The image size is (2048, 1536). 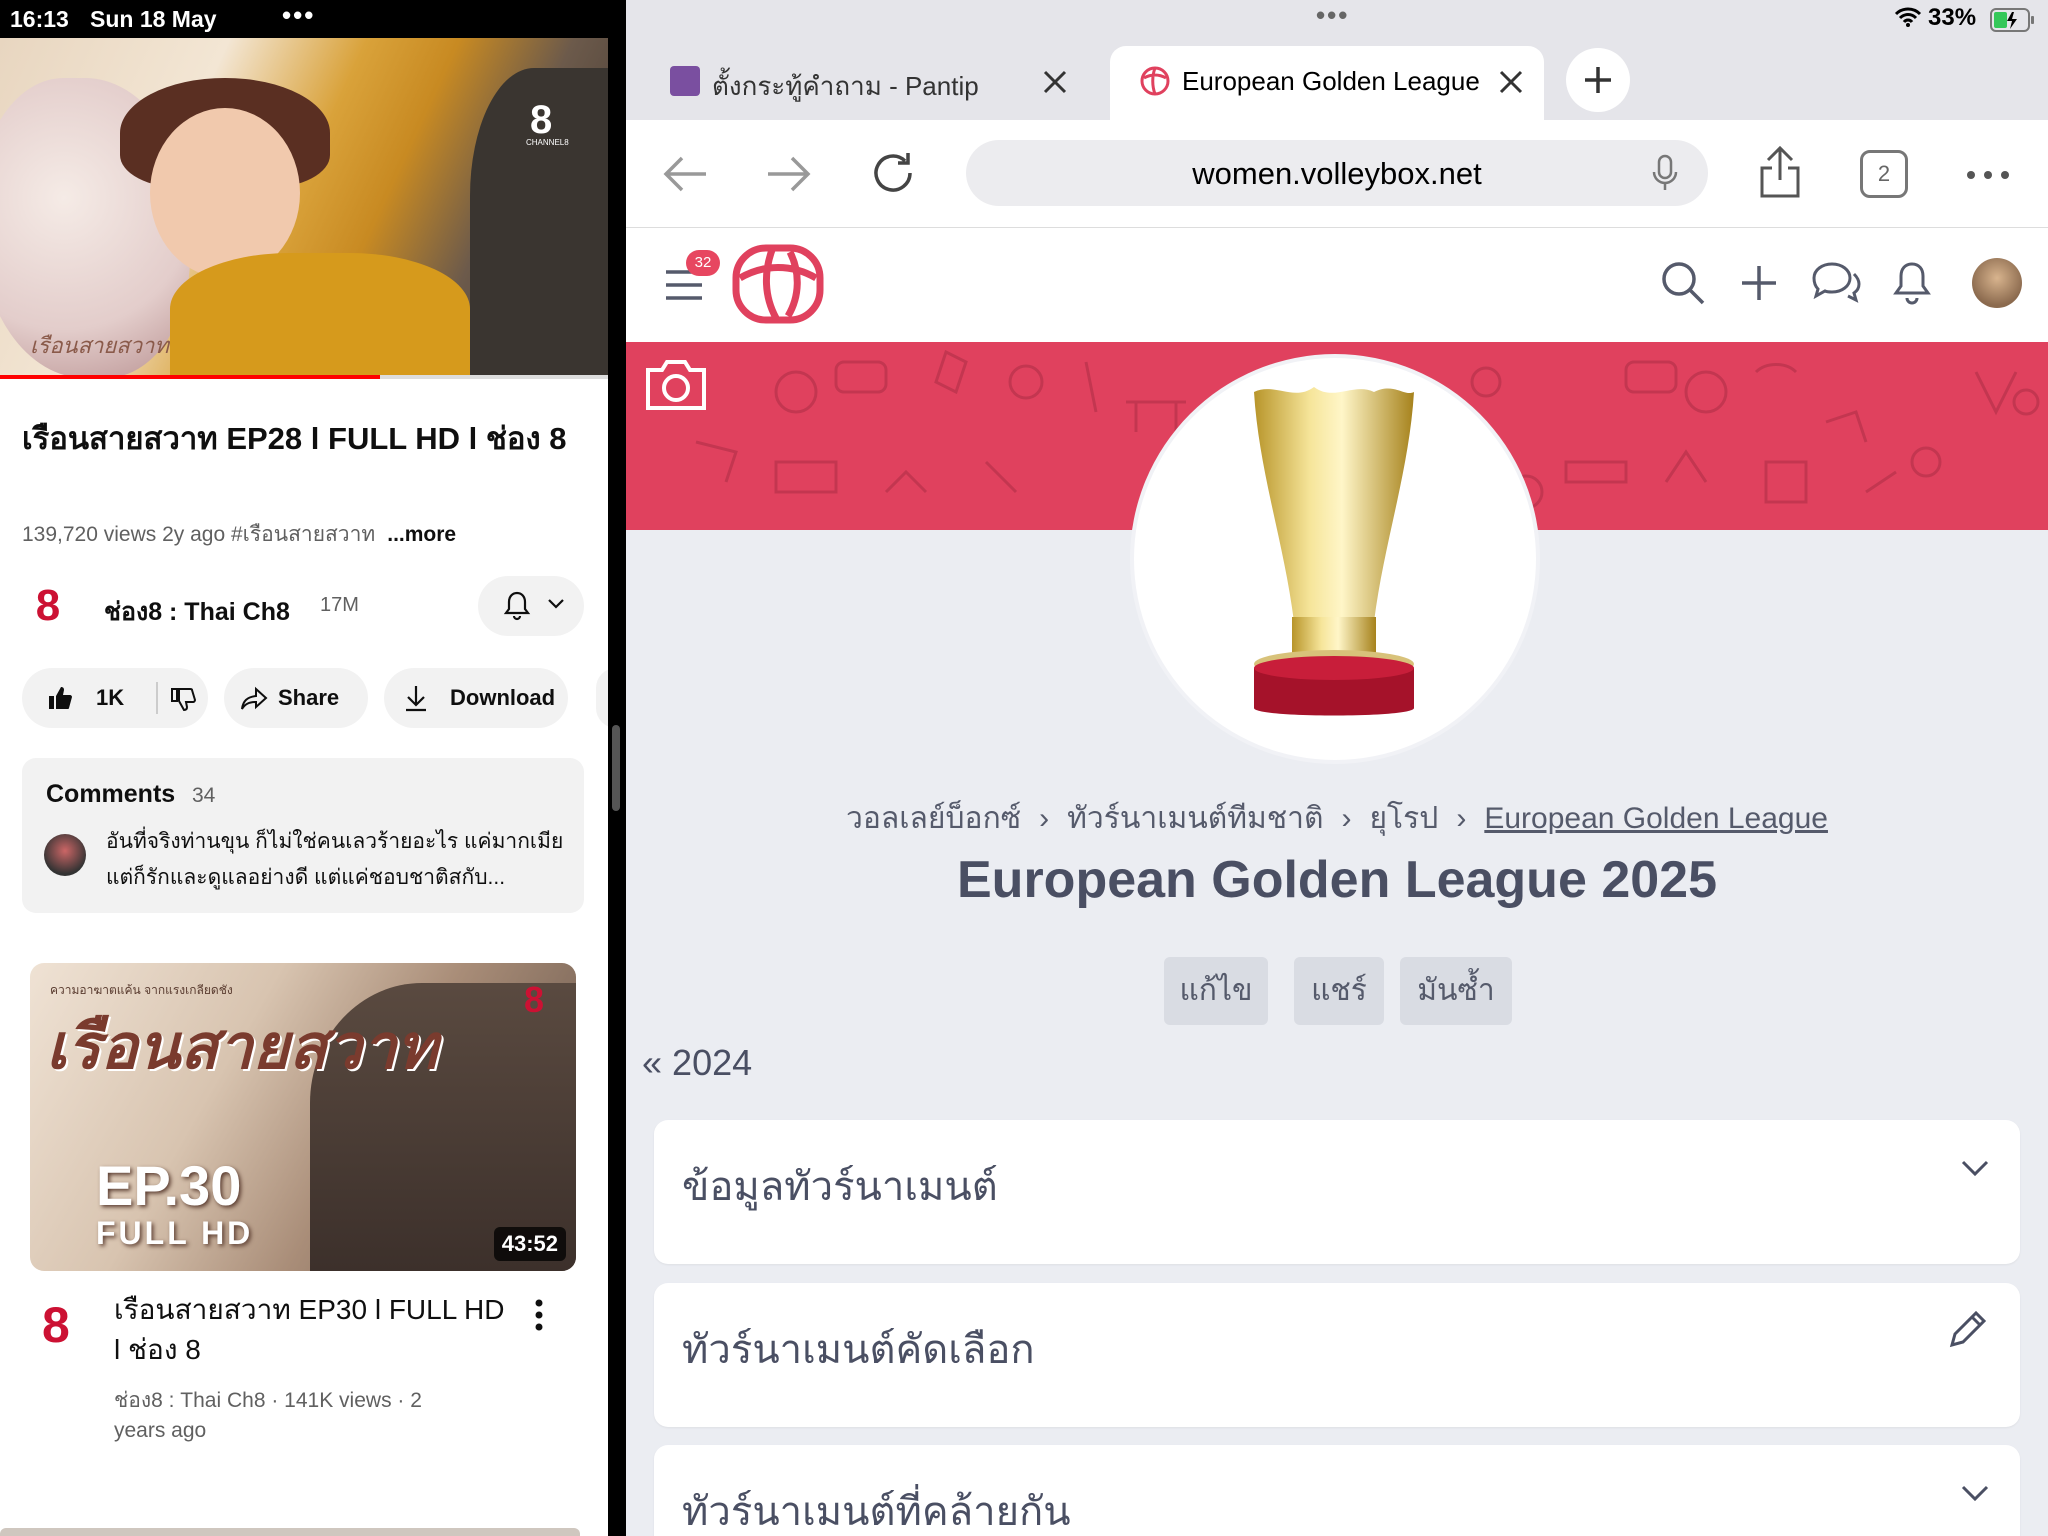 What do you see at coordinates (1216, 991) in the screenshot?
I see `edit-button: แก้ไข` at bounding box center [1216, 991].